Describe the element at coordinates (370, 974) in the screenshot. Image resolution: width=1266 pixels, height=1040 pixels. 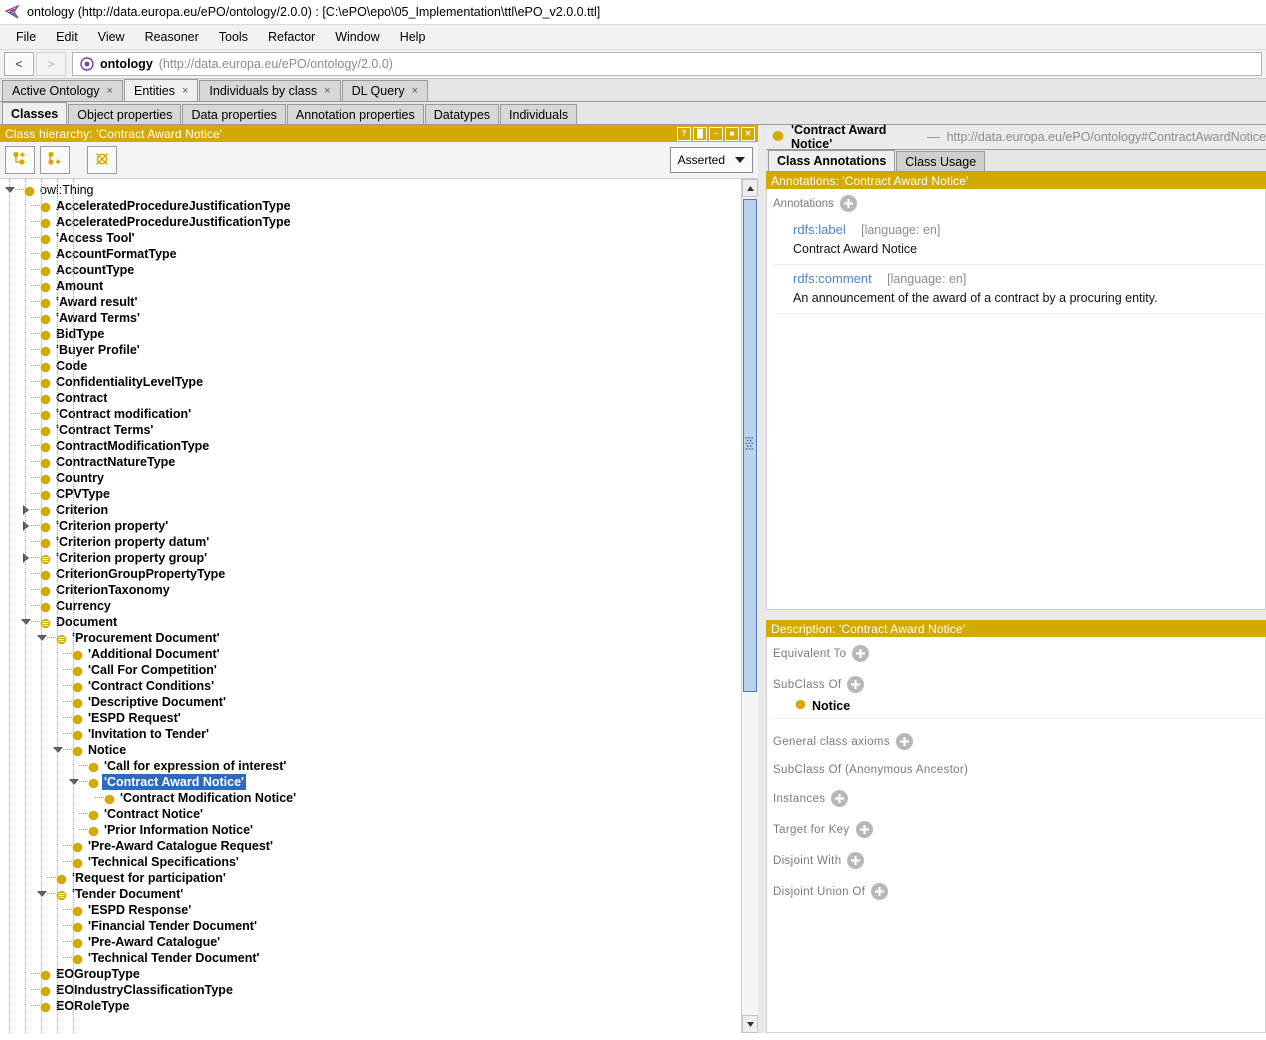
I see `class-tree-item: EOGroupType` at that location.